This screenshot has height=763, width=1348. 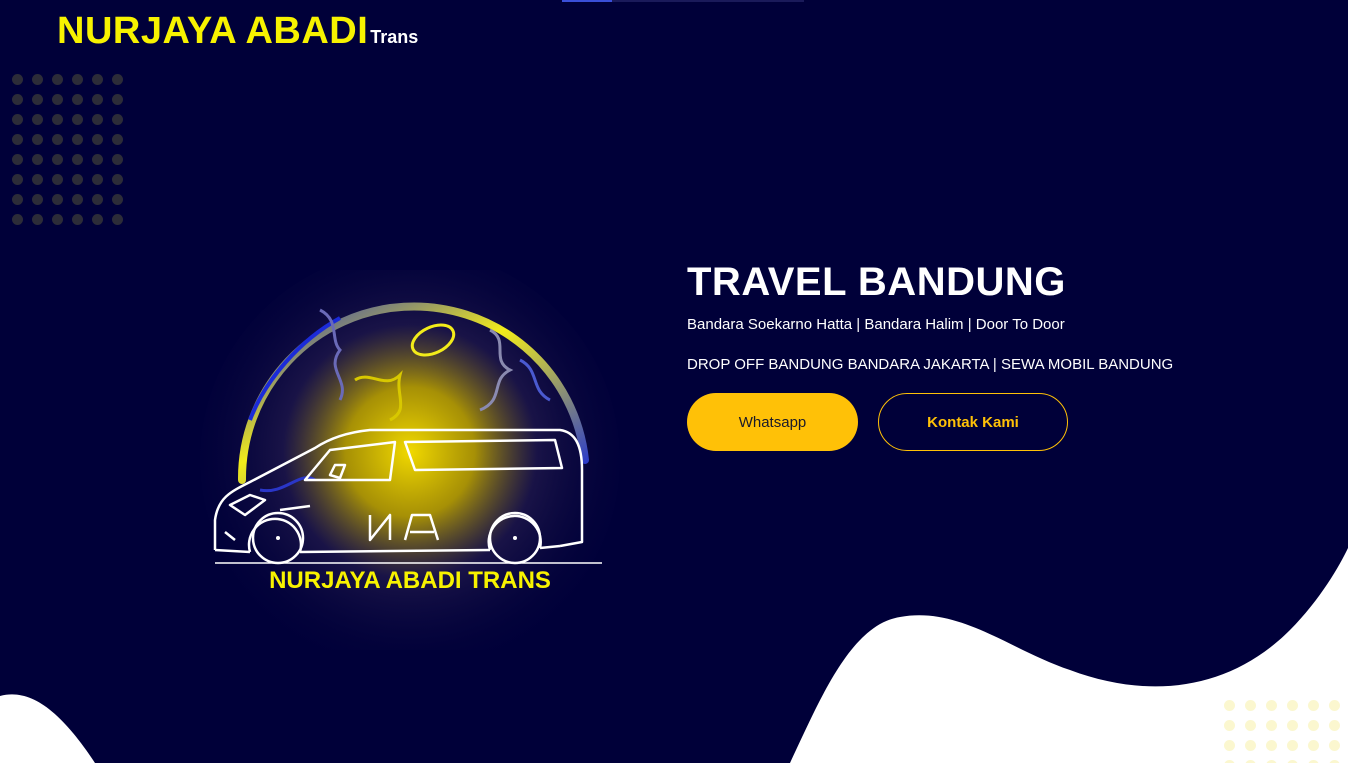 What do you see at coordinates (772, 422) in the screenshot?
I see `whatsapp-button: Whatsapp` at bounding box center [772, 422].